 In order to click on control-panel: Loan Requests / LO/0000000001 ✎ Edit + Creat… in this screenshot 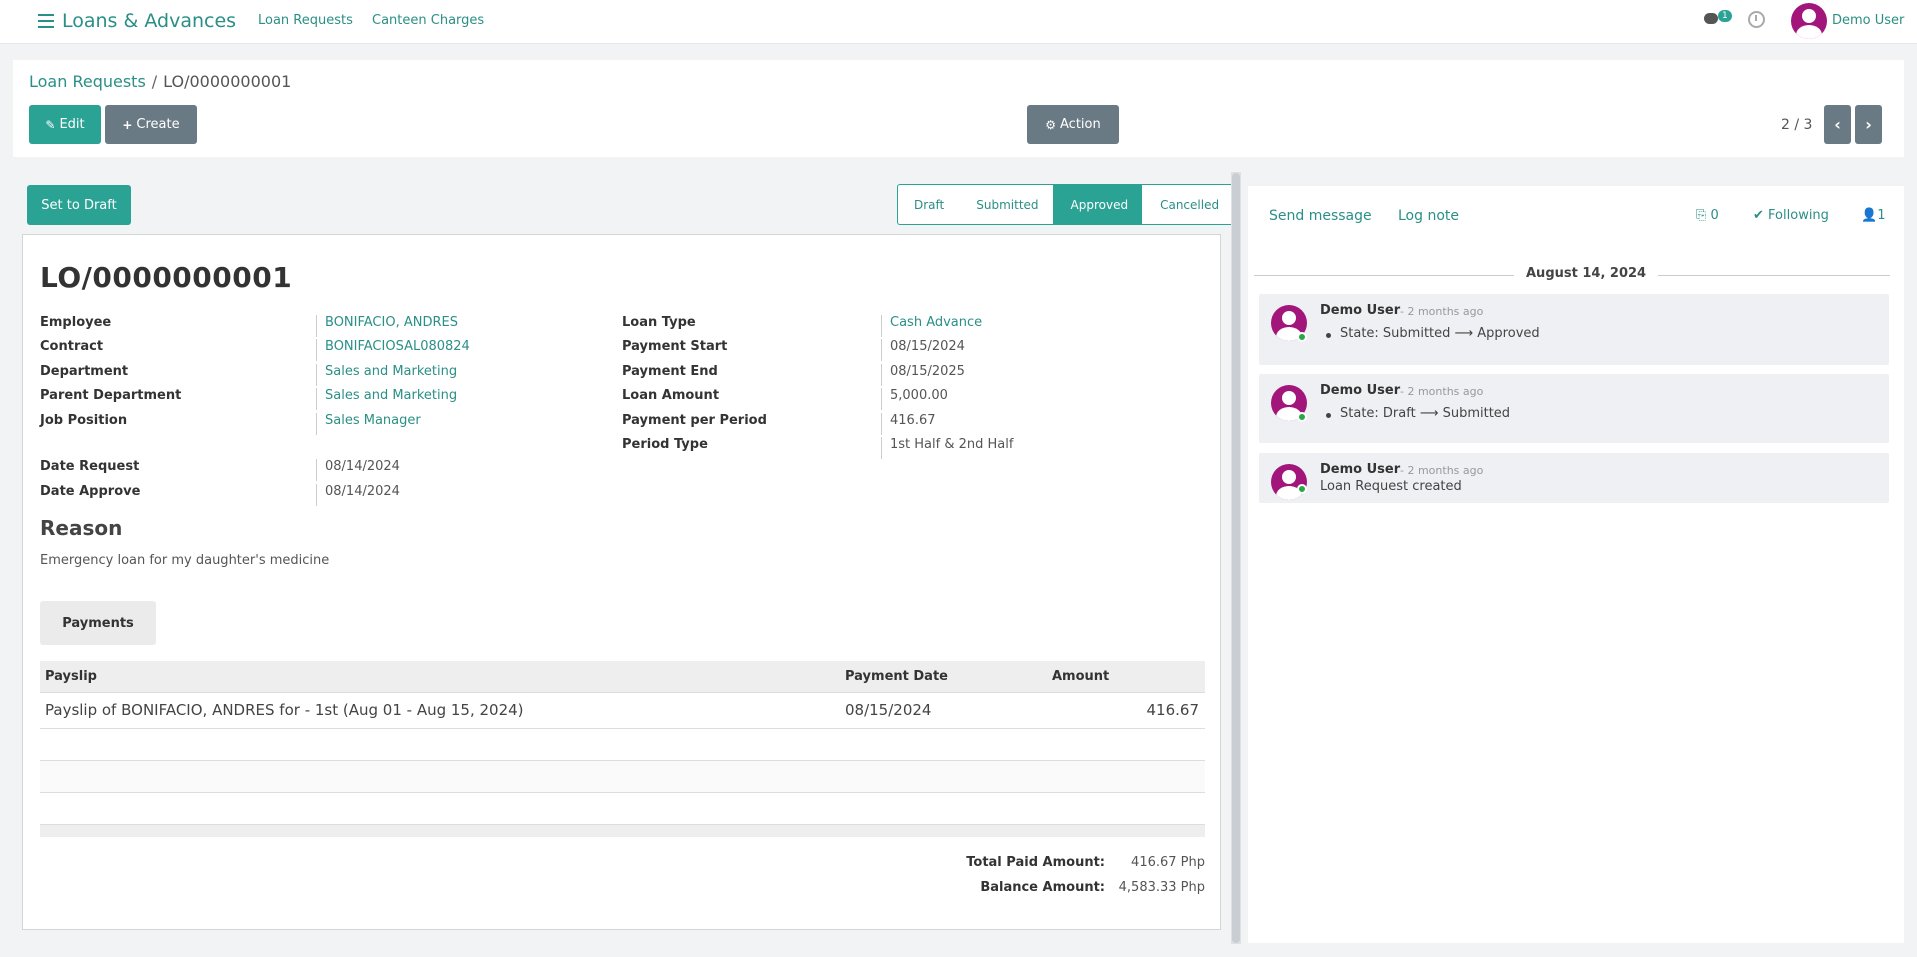, I will do `click(958, 108)`.